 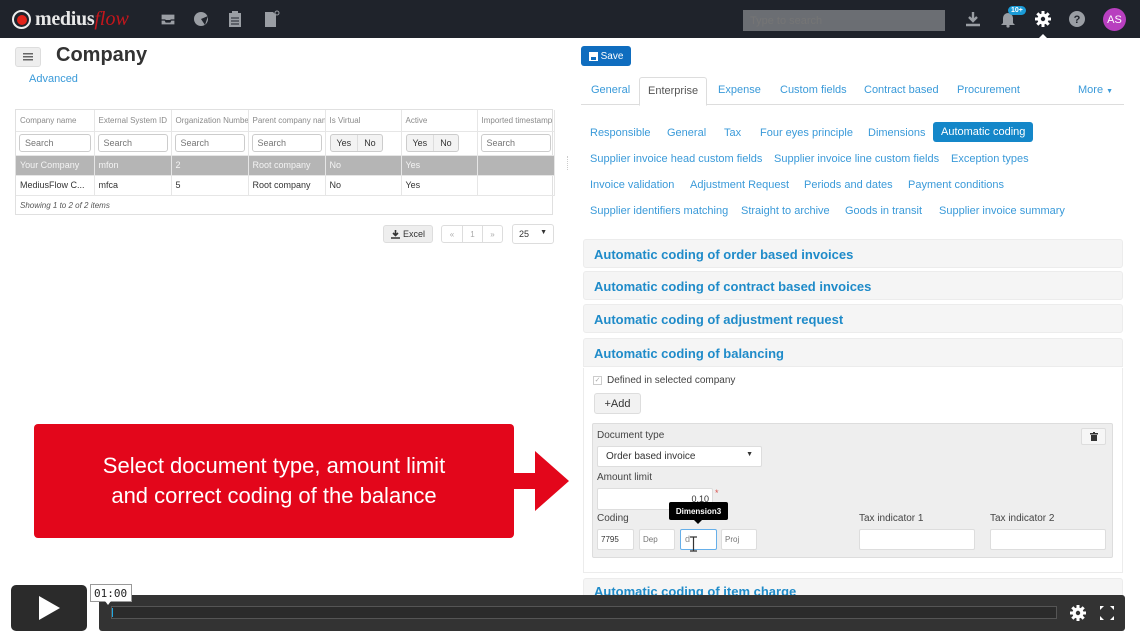 What do you see at coordinates (698, 539) in the screenshot?
I see `coding-dimension3-input: d` at bounding box center [698, 539].